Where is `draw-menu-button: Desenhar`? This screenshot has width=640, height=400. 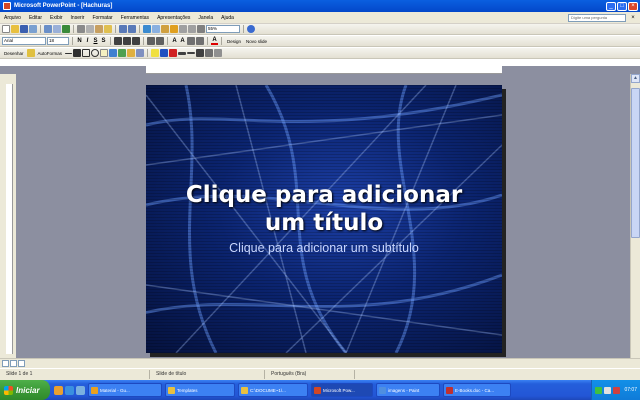
draw-menu-button: Desenhar is located at coordinates (14, 53).